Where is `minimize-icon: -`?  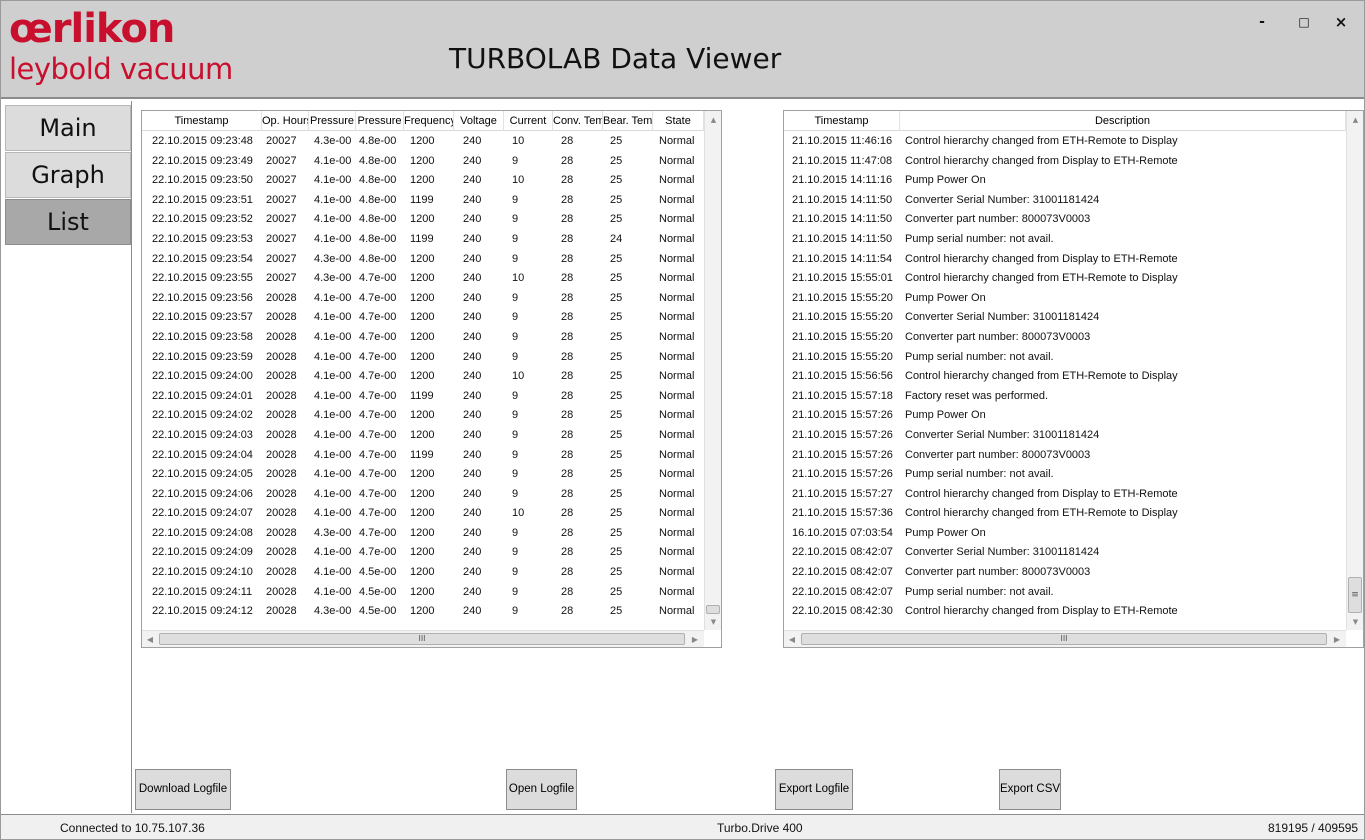
minimize-icon: - is located at coordinates (1262, 22).